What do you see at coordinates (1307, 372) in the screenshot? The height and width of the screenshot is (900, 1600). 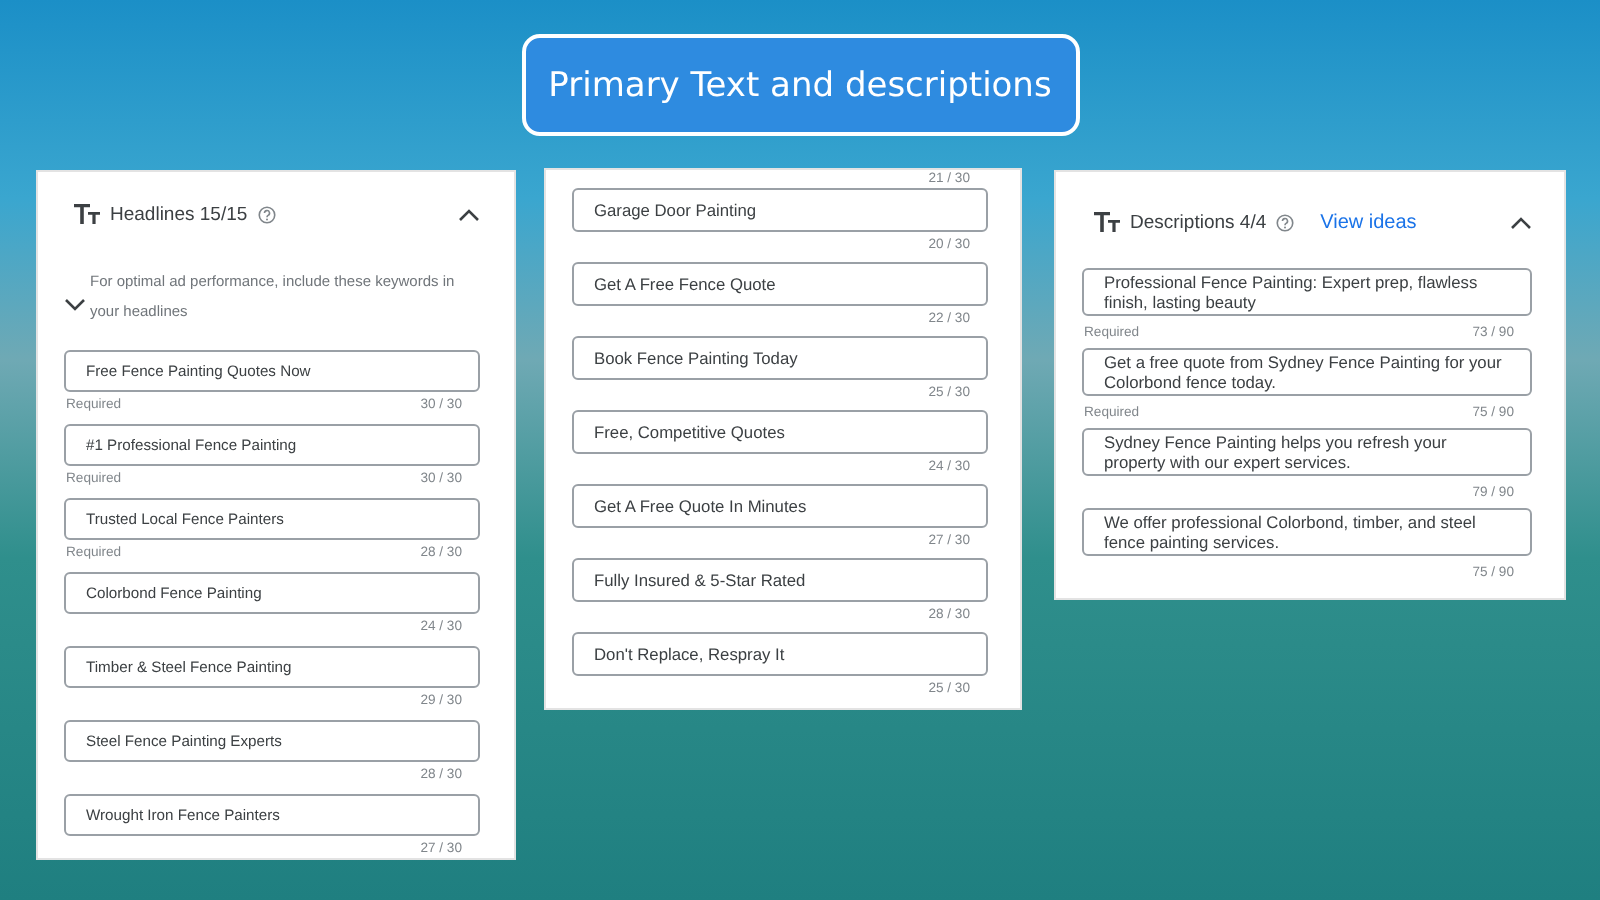 I see `text-field: Get a free quote from Sydney Fence Painting for your Colorbond fence today.` at bounding box center [1307, 372].